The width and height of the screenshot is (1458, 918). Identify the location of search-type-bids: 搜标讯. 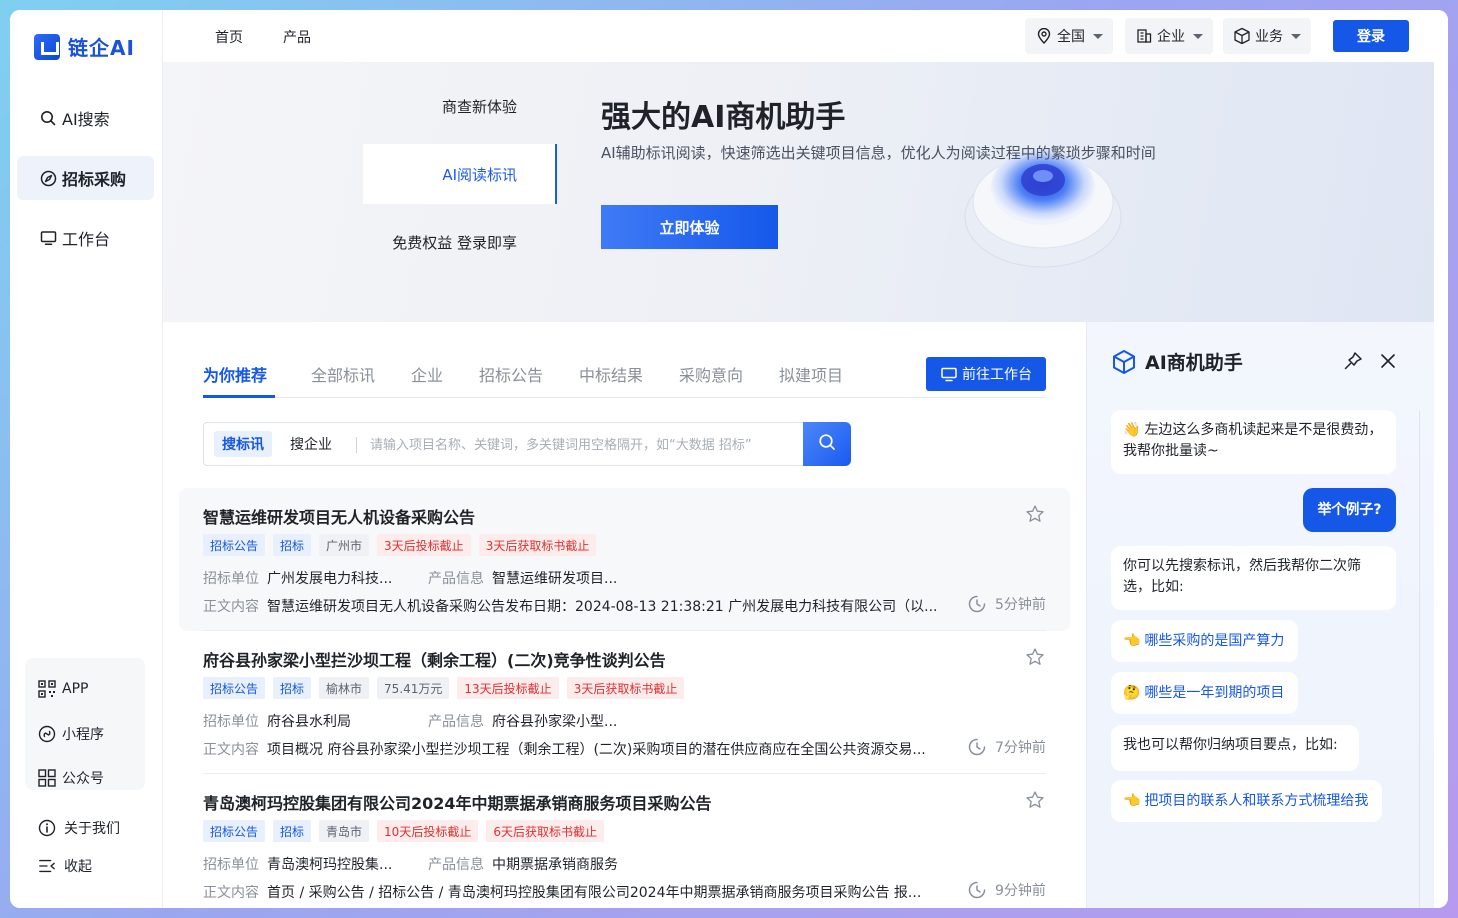
(243, 444).